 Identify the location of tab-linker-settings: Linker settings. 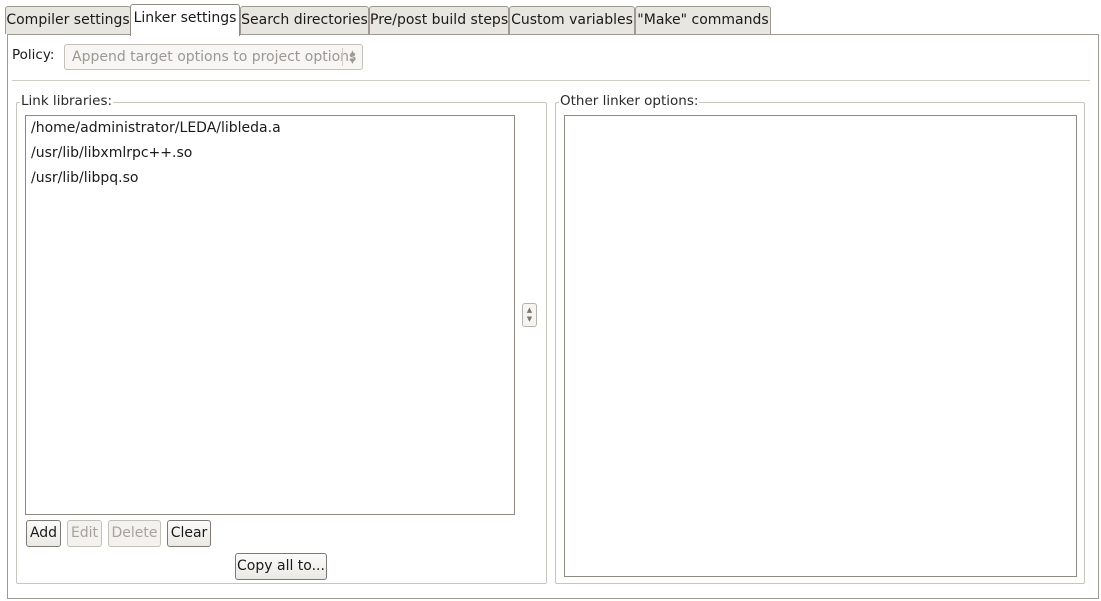
(185, 20).